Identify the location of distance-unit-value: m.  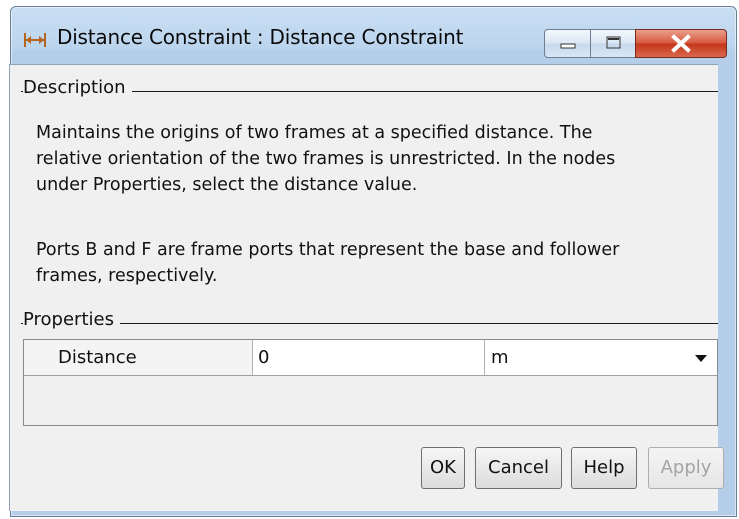
(500, 357).